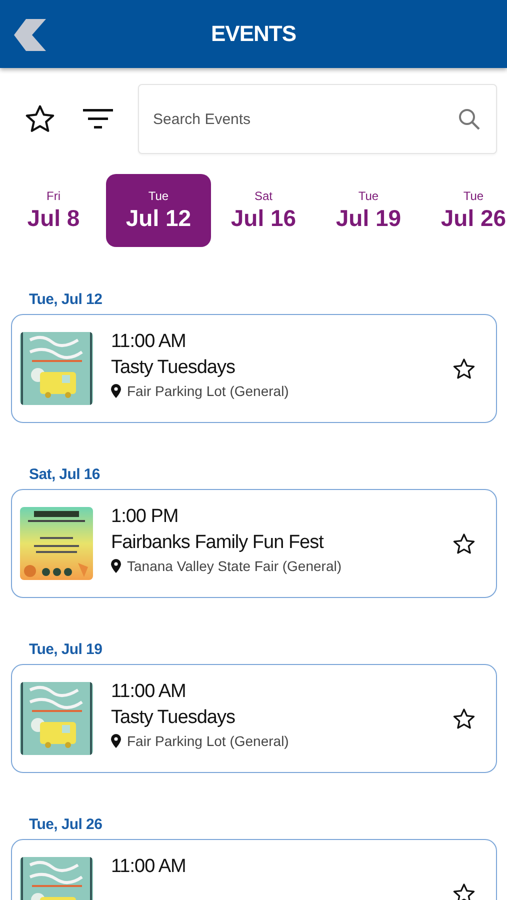 The width and height of the screenshot is (507, 900). I want to click on back-button, so click(30, 35).